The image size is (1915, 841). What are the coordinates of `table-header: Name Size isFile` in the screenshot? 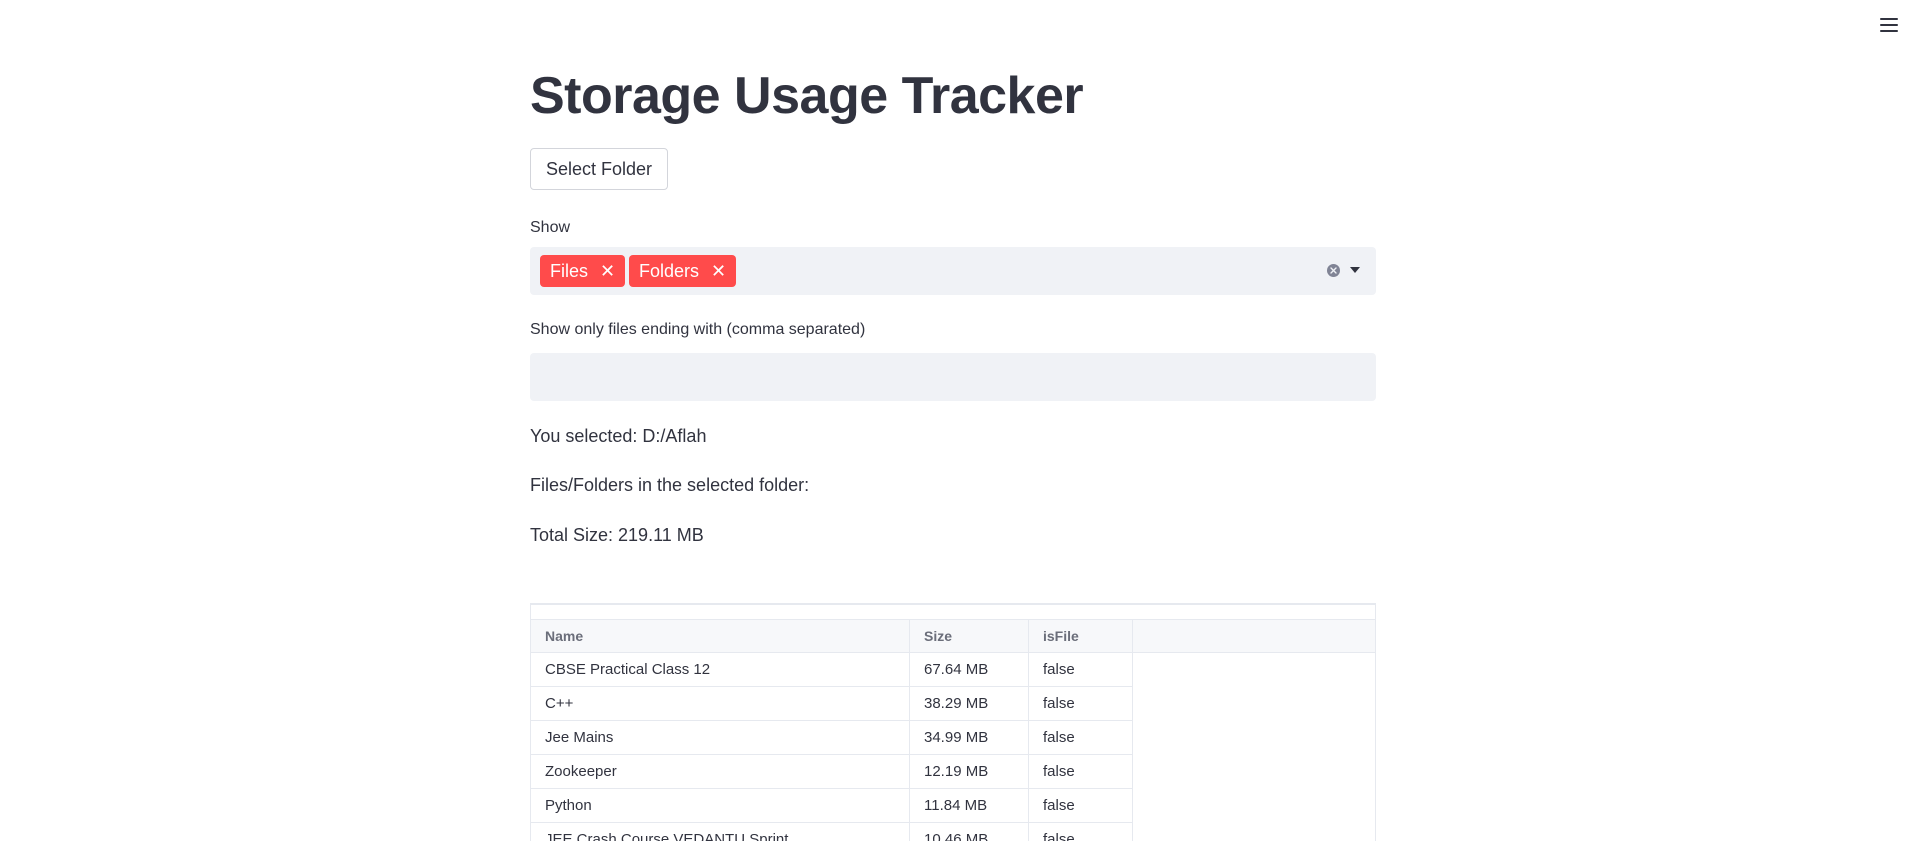 It's located at (953, 636).